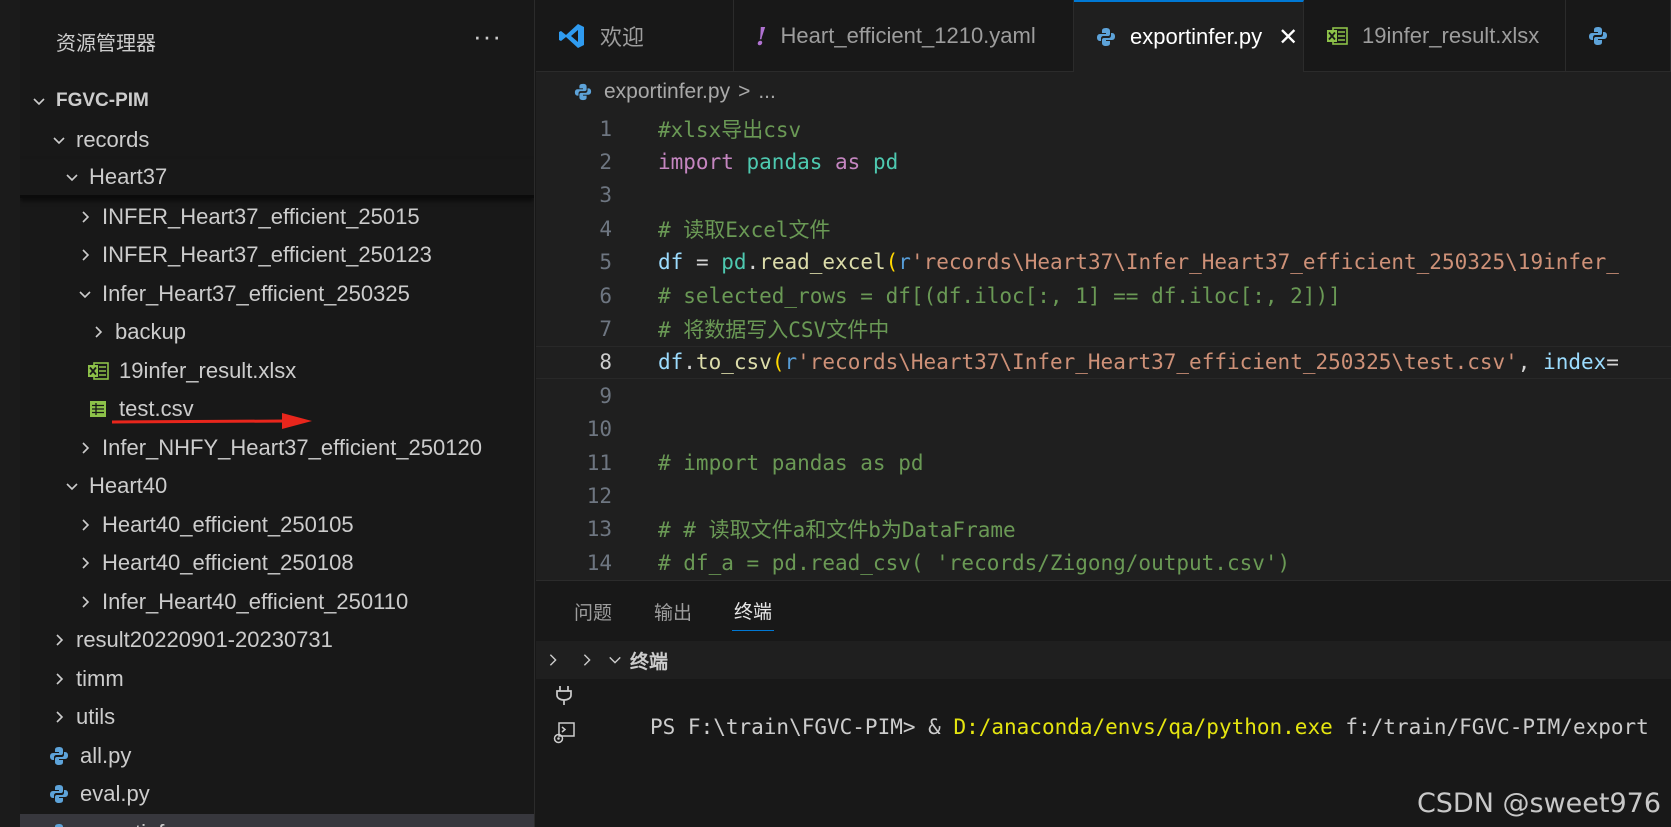 The height and width of the screenshot is (827, 1671). Describe the element at coordinates (106, 755) in the screenshot. I see `tree-item-label: all.py` at that location.